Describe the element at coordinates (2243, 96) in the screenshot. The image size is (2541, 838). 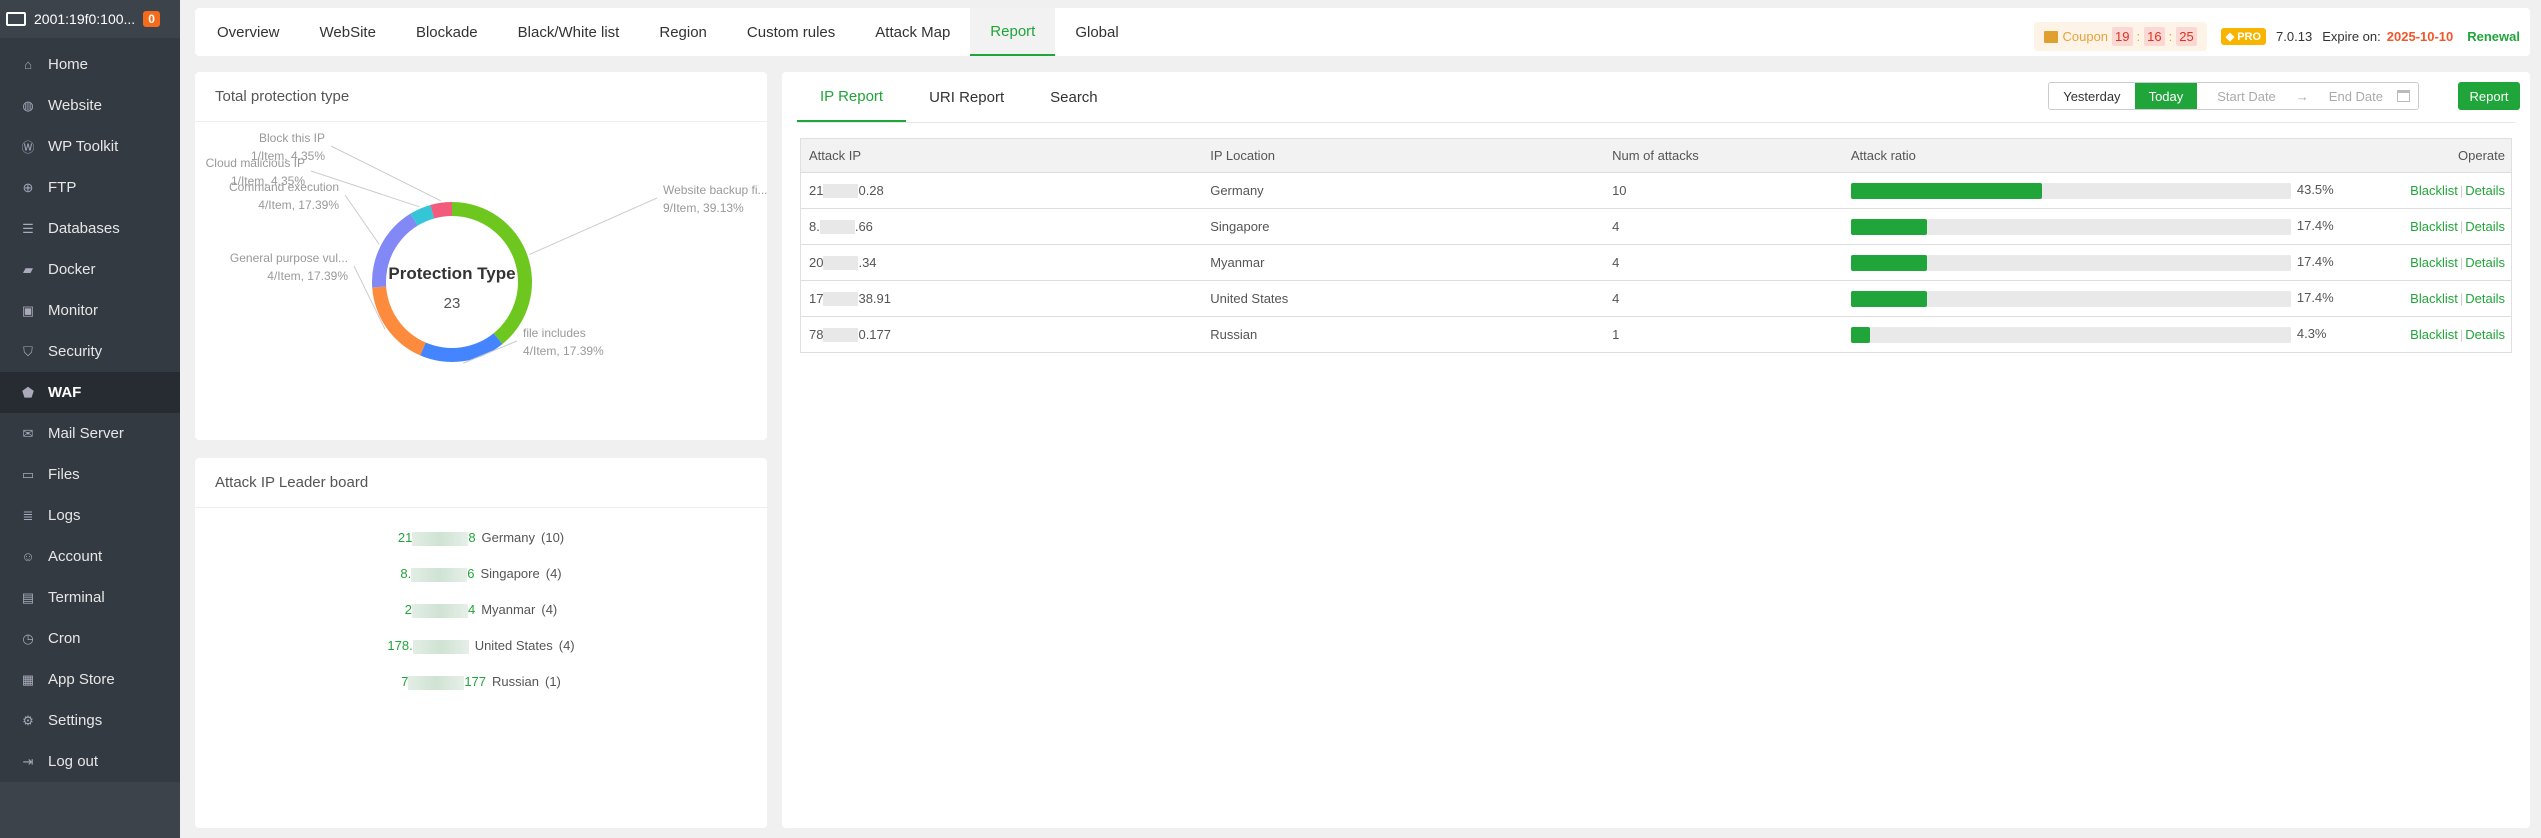
I see `start-date-input: Start Date` at that location.